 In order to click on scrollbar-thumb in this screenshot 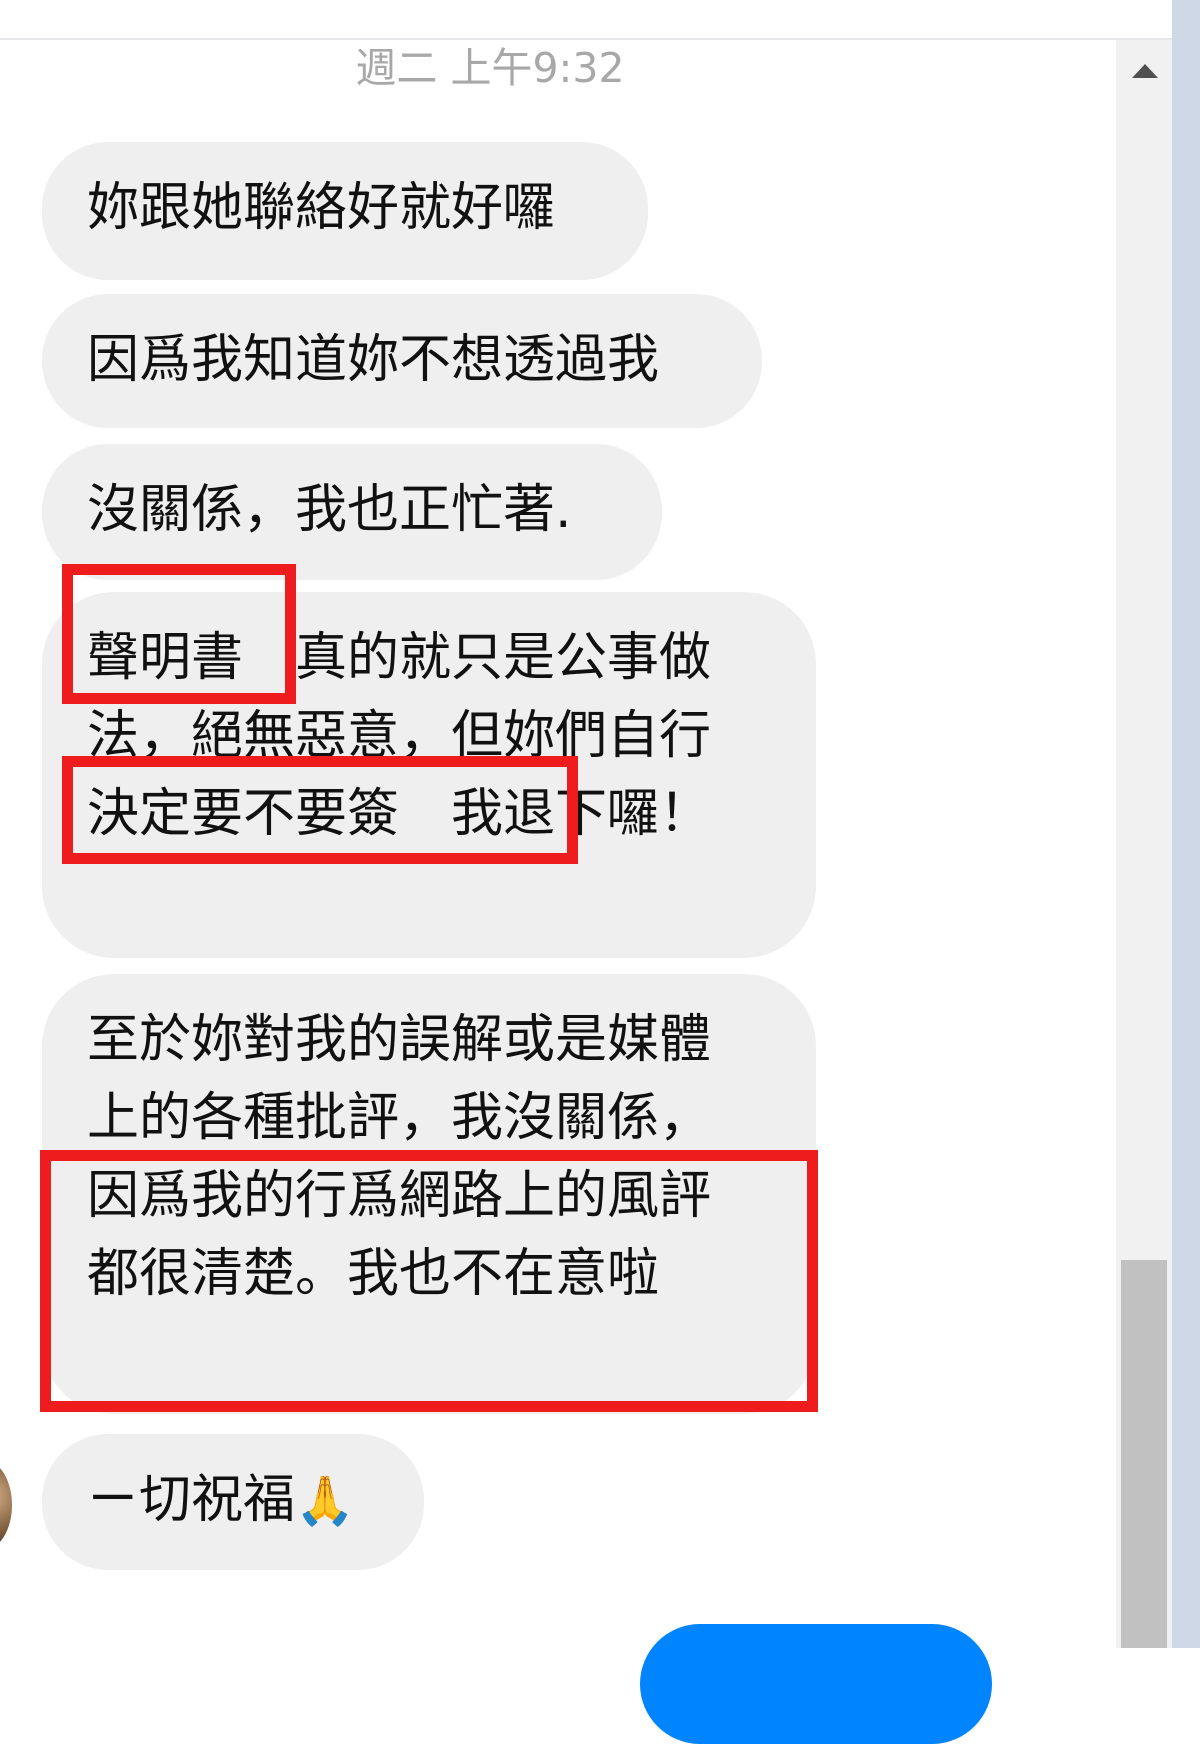, I will do `click(1144, 1454)`.